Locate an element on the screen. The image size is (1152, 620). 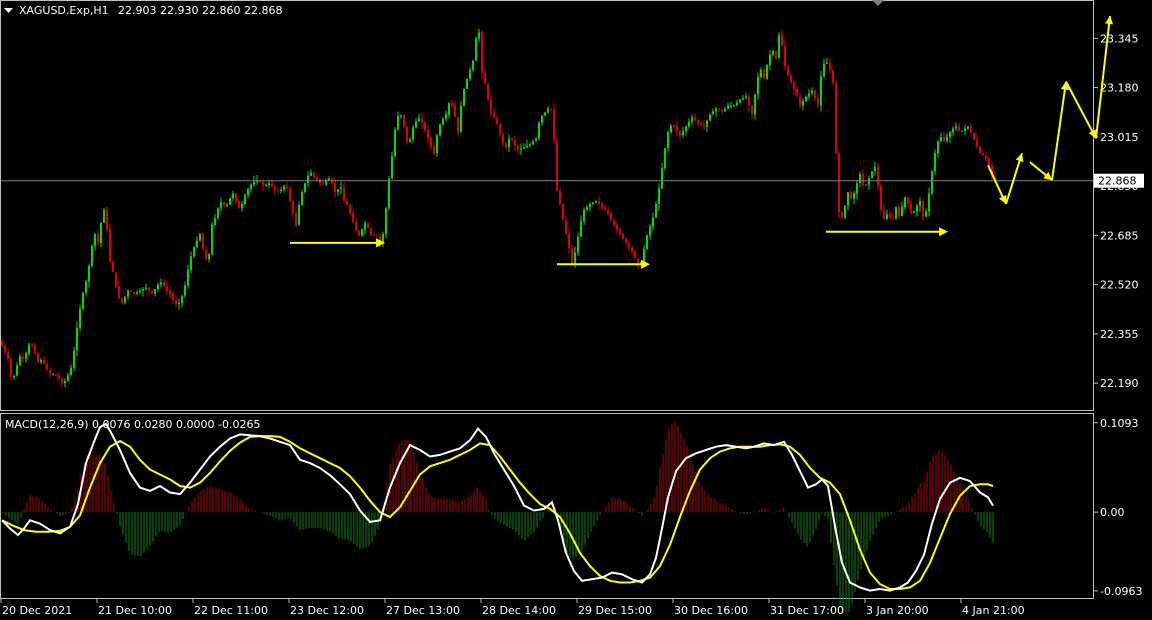
time-tick-label: 20 Dec 2021 is located at coordinates (37, 610).